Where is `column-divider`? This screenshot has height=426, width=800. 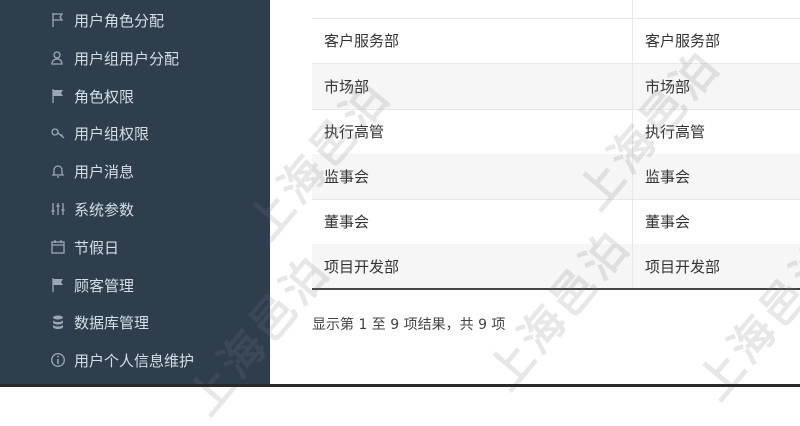 column-divider is located at coordinates (632, 144).